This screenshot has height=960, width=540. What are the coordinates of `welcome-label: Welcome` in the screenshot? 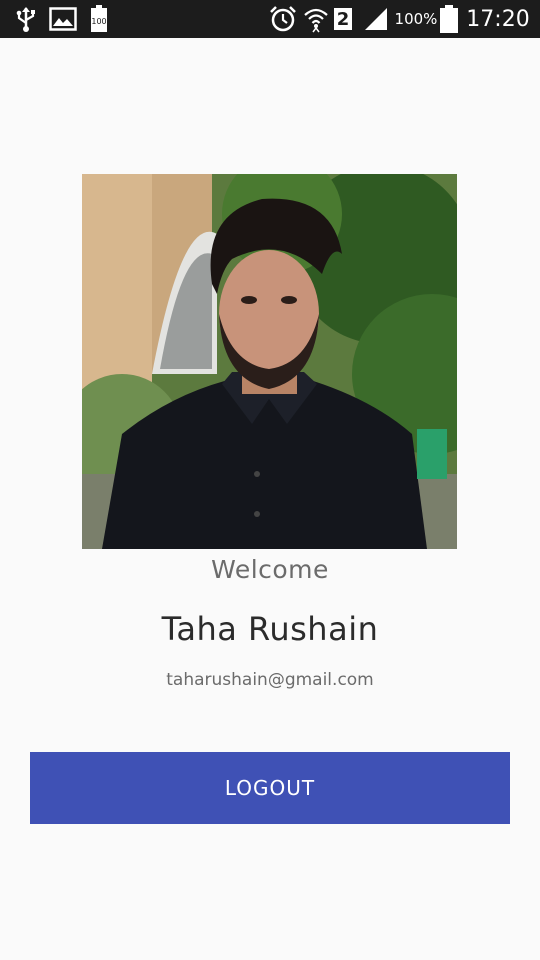 It's located at (270, 569).